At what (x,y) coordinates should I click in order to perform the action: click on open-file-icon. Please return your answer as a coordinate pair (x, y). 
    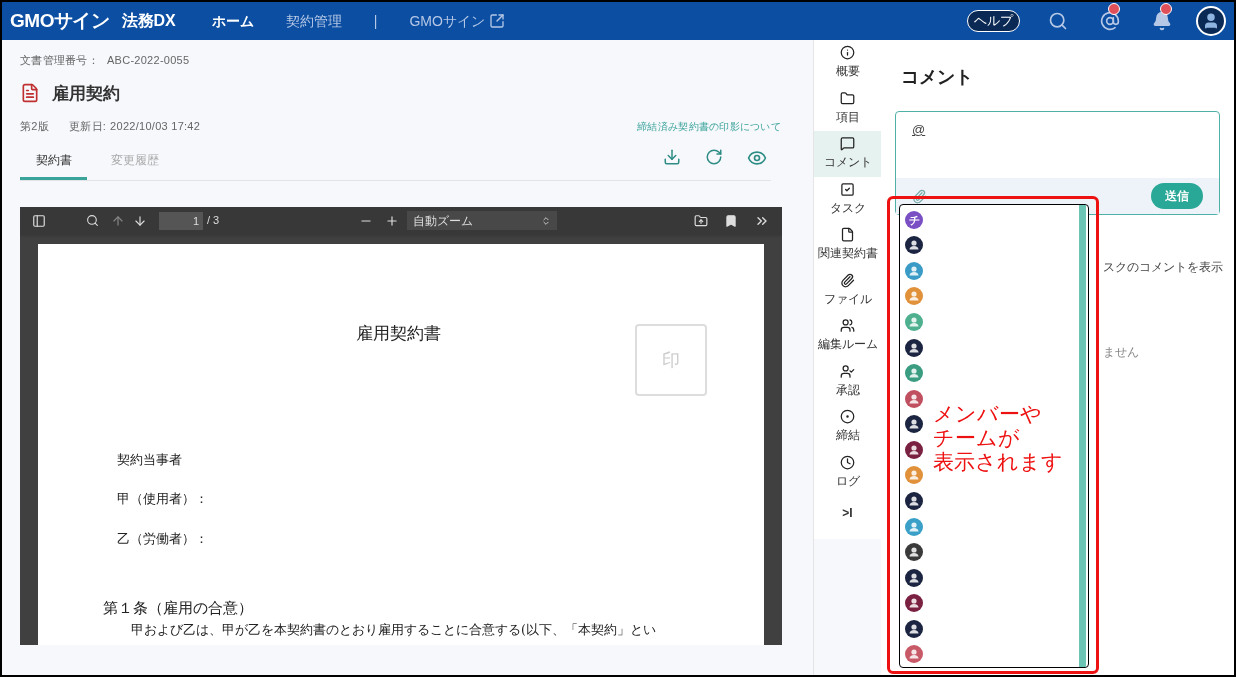
    Looking at the image, I should click on (701, 220).